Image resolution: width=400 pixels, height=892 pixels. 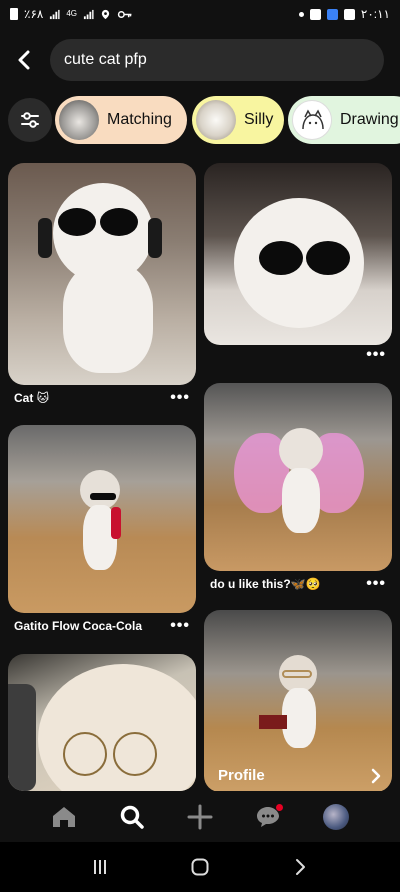 I want to click on sliders-icon, so click(x=30, y=120).